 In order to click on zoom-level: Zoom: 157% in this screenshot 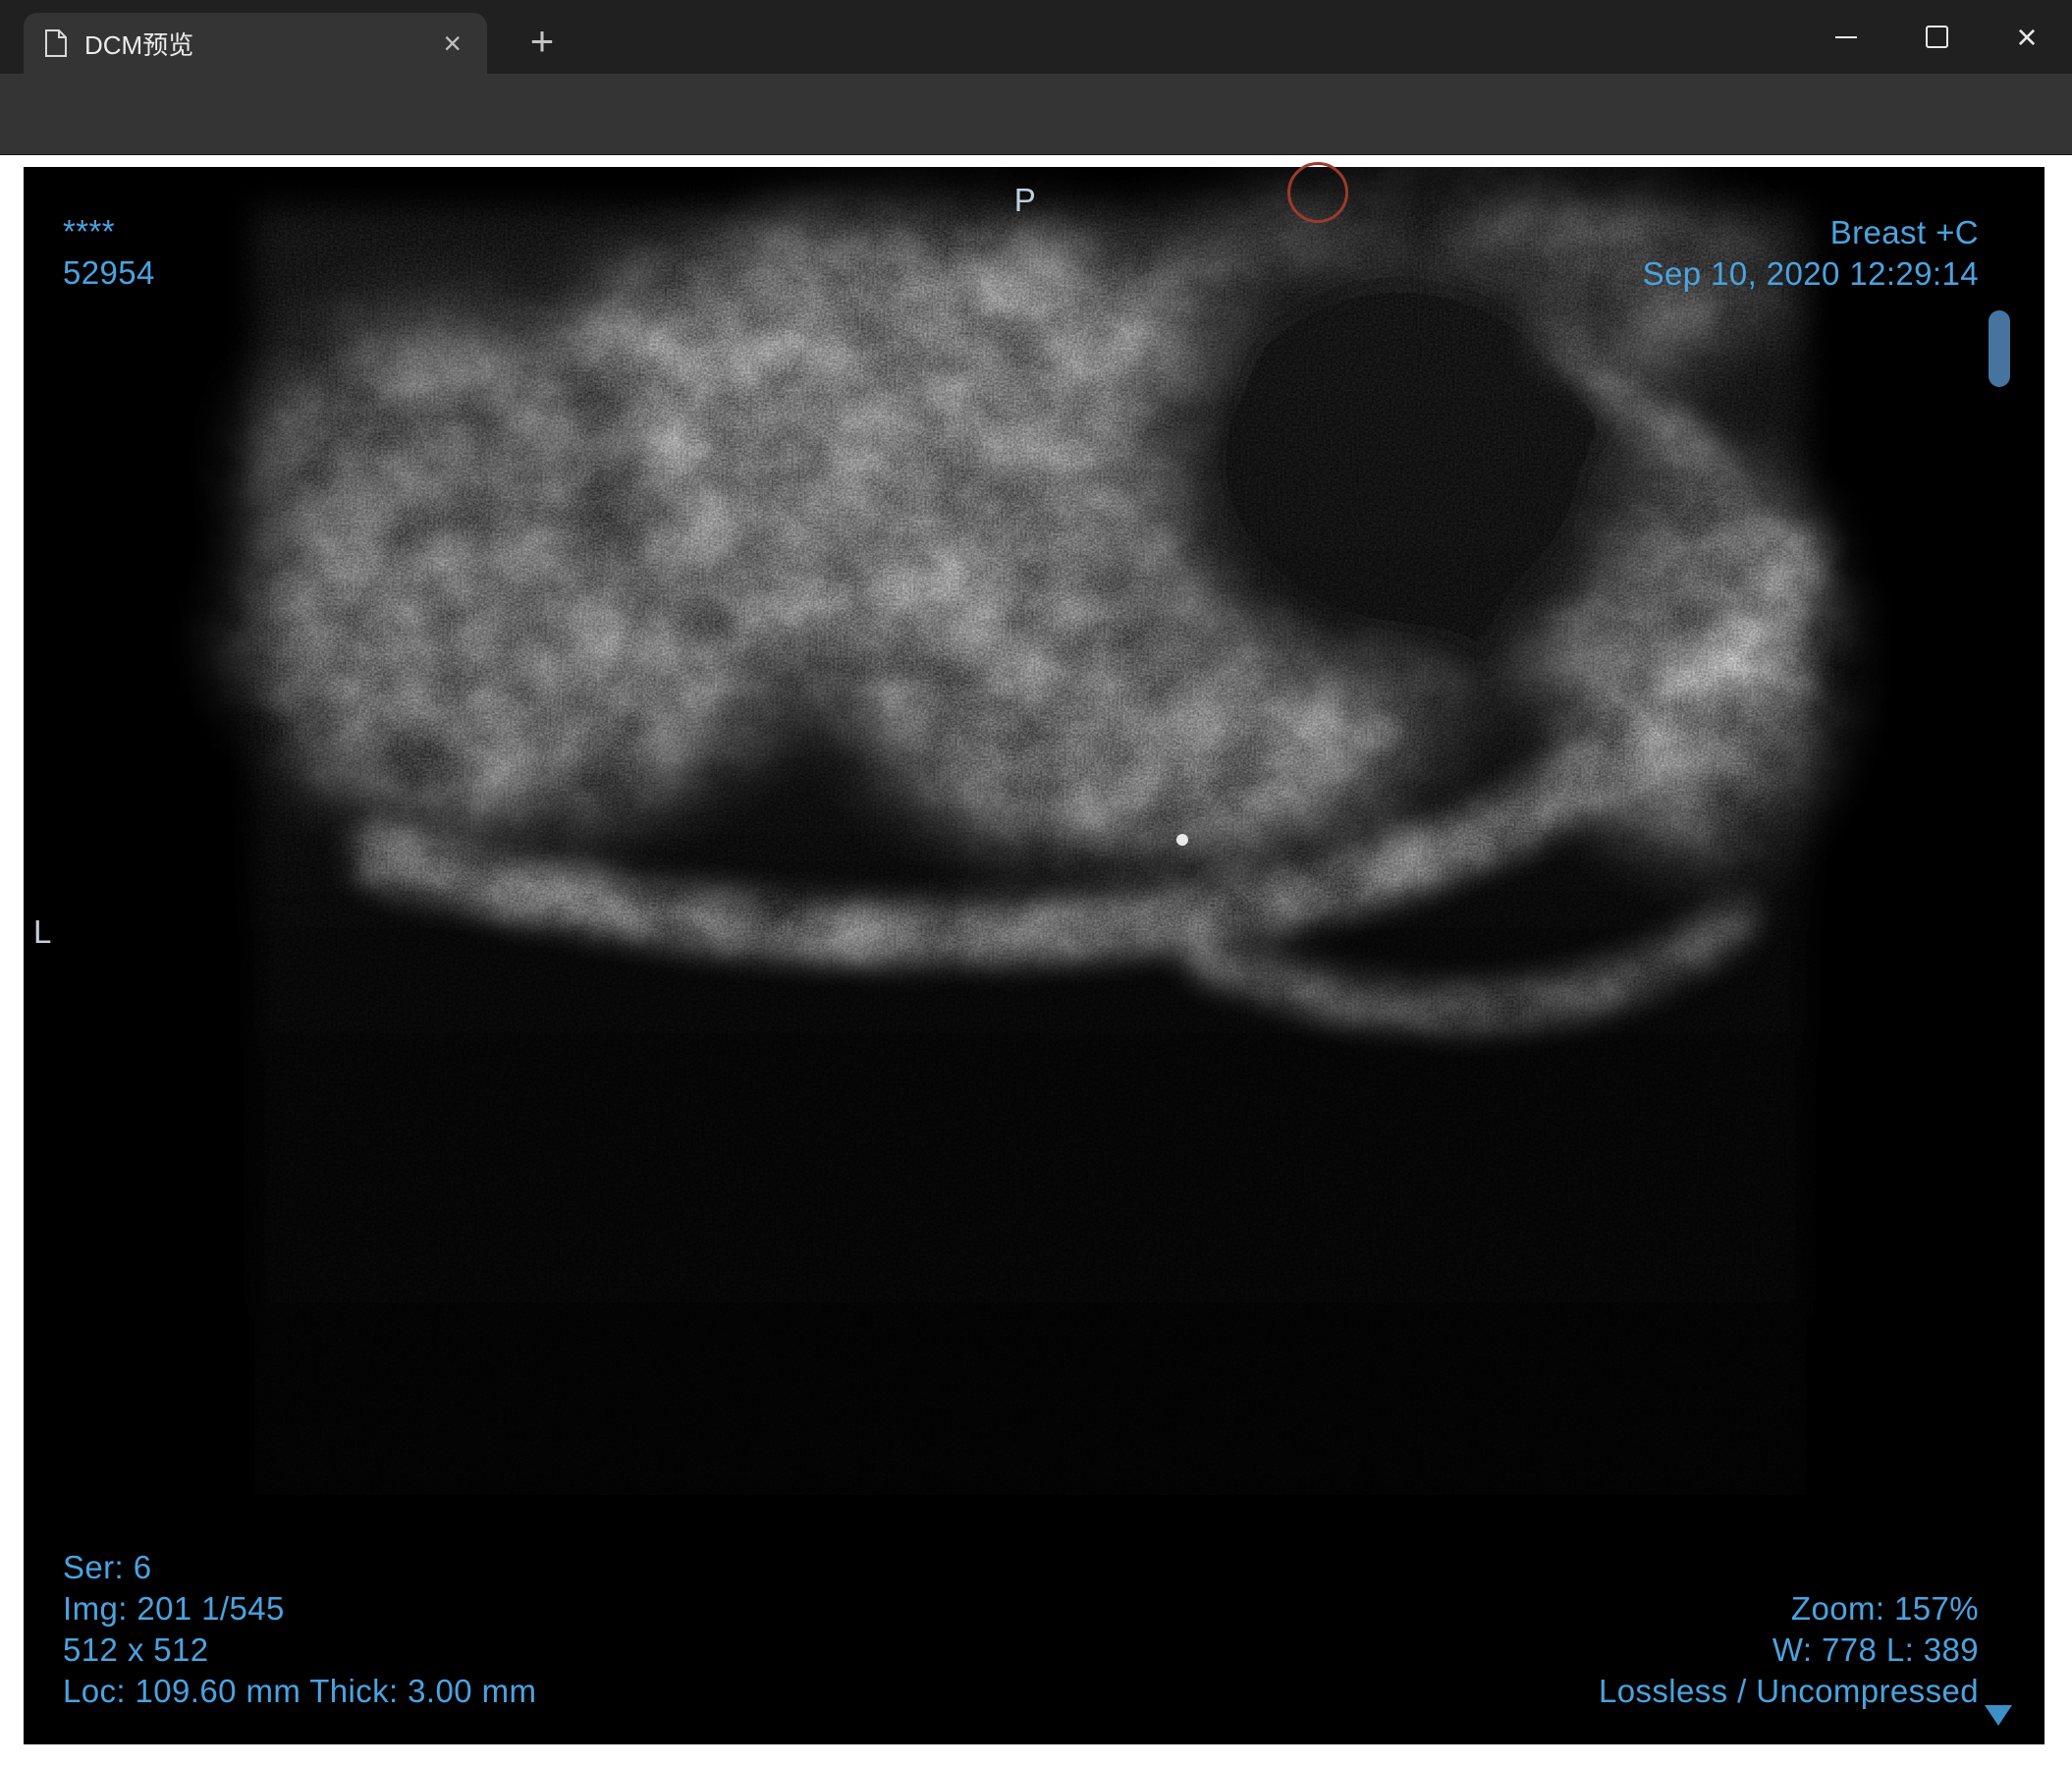, I will do `click(1884, 1608)`.